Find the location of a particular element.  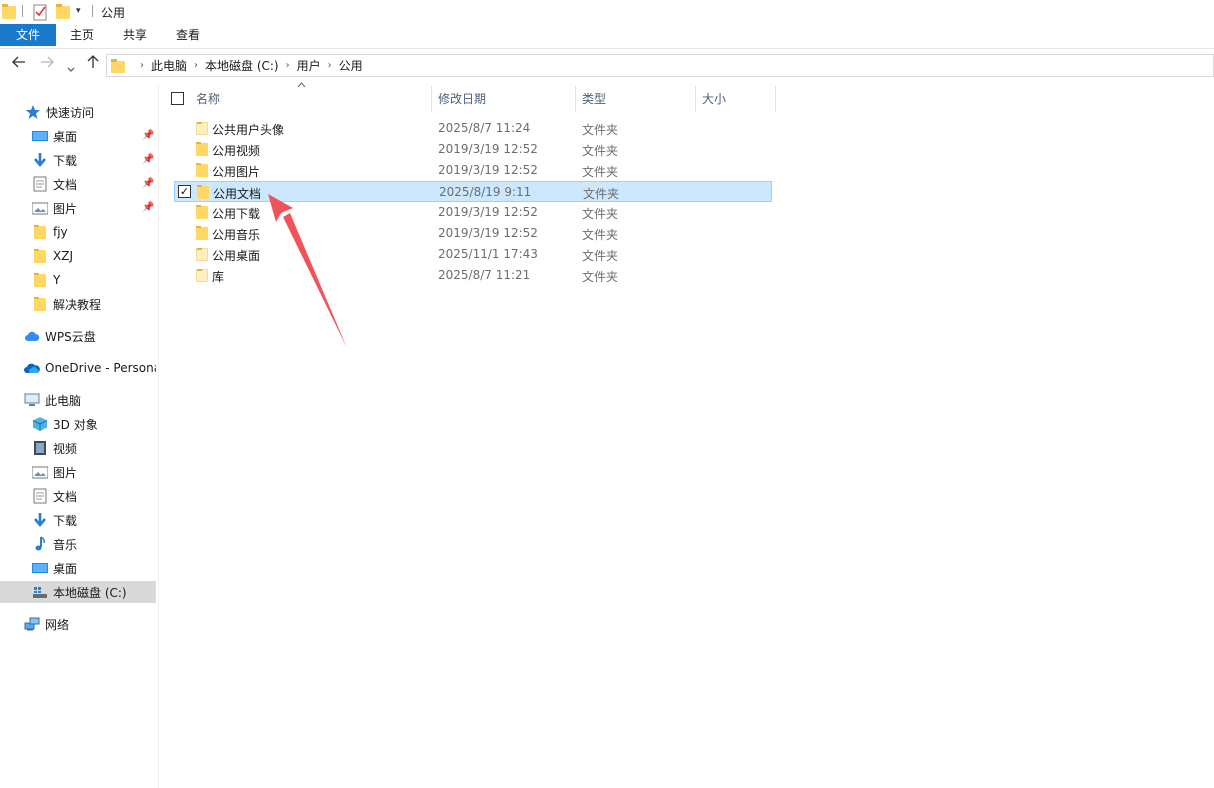

title-bar: ▾ 公用 is located at coordinates (607, 12).